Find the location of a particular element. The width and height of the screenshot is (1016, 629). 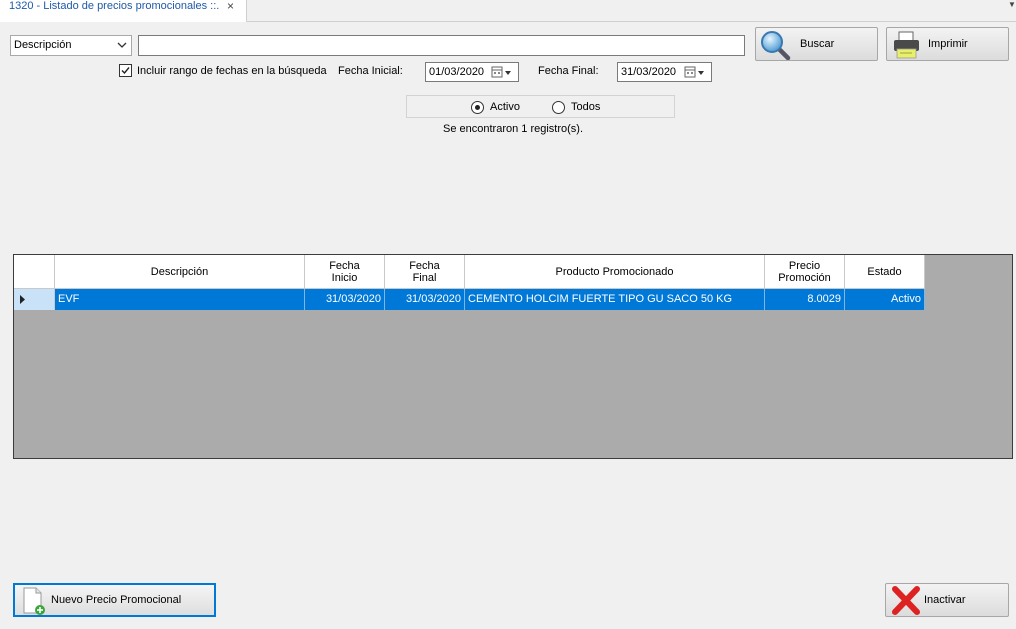

column-header: Fecha Inicio is located at coordinates (345, 272).